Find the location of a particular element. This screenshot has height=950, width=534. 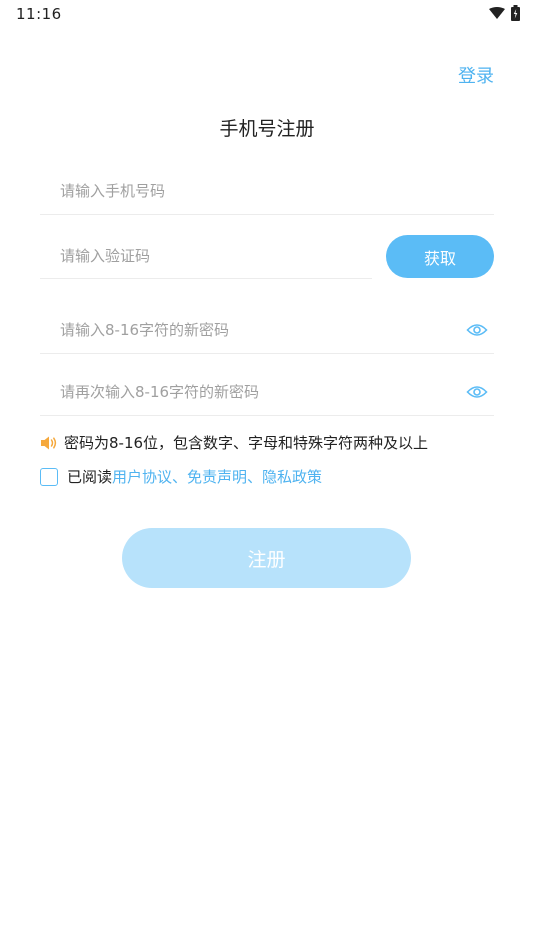

page-title: 手机号注册 is located at coordinates (267, 129).